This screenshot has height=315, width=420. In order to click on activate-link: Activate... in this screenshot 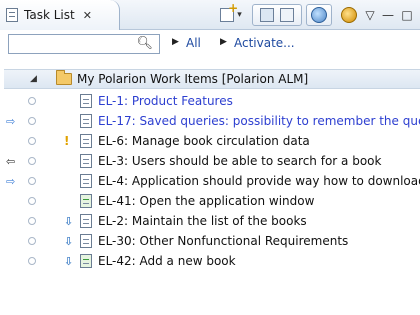, I will do `click(264, 43)`.